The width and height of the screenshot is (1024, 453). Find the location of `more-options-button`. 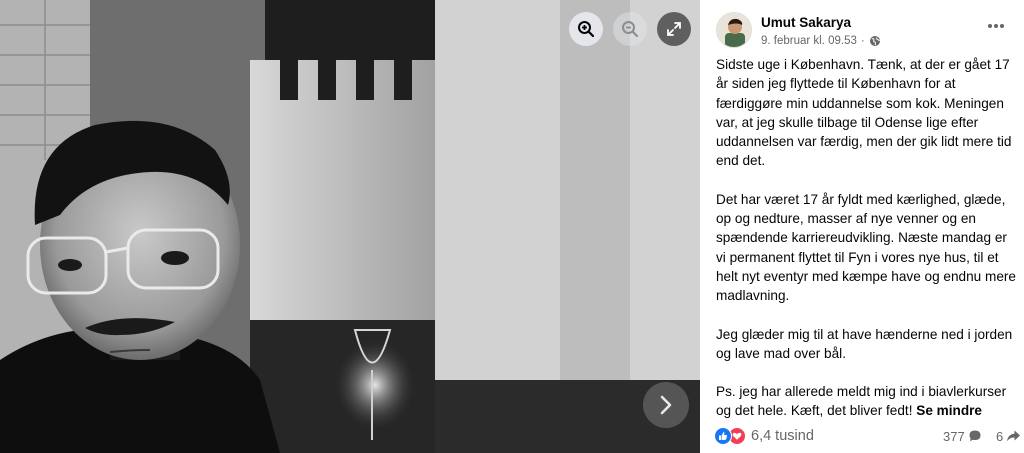

more-options-button is located at coordinates (996, 26).